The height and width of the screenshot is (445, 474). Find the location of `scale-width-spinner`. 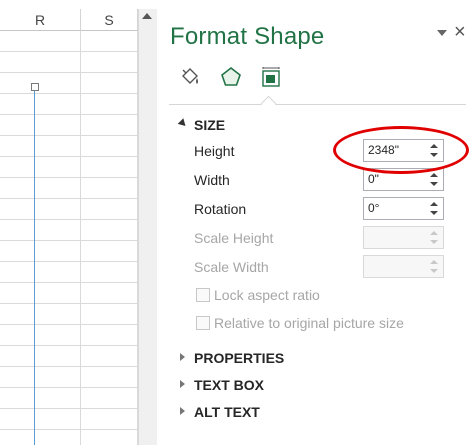

scale-width-spinner is located at coordinates (403, 266).